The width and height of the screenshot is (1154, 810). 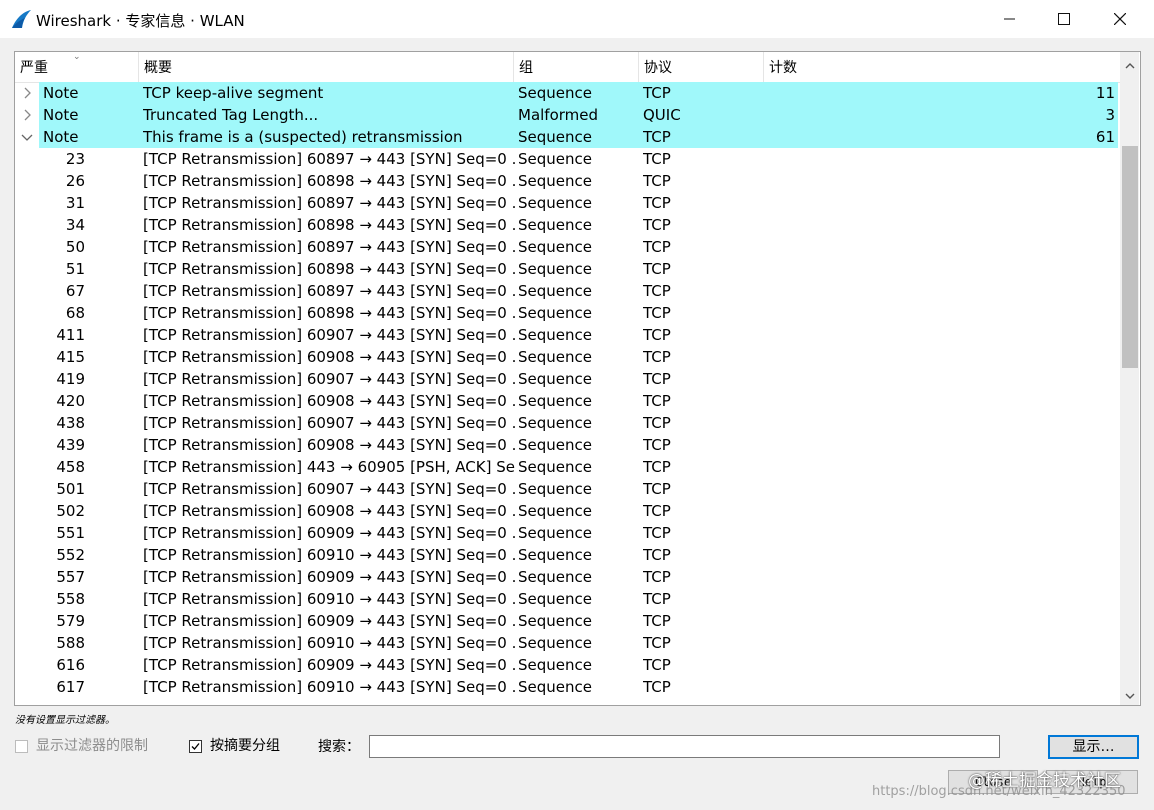 What do you see at coordinates (1130, 63) in the screenshot?
I see `scroll-up-icon` at bounding box center [1130, 63].